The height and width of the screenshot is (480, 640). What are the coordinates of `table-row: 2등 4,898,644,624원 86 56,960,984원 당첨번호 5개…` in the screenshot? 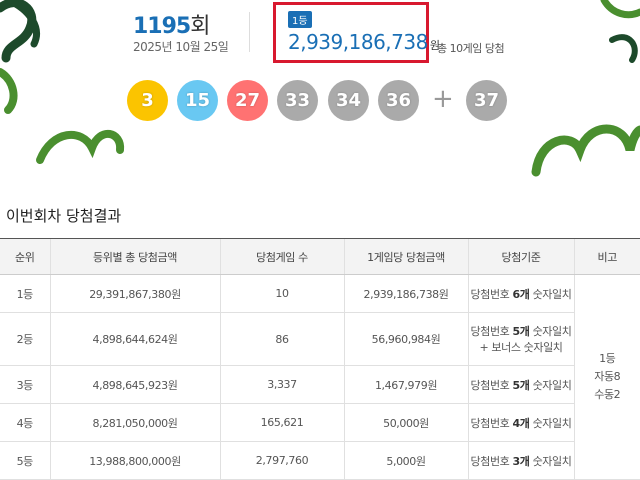 It's located at (320, 339).